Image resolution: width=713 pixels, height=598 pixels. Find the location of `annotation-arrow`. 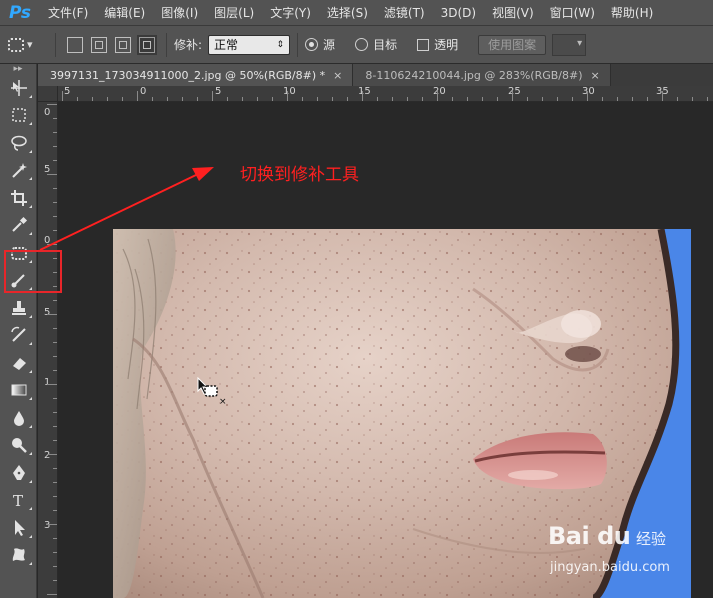

annotation-arrow is located at coordinates (126, 209).